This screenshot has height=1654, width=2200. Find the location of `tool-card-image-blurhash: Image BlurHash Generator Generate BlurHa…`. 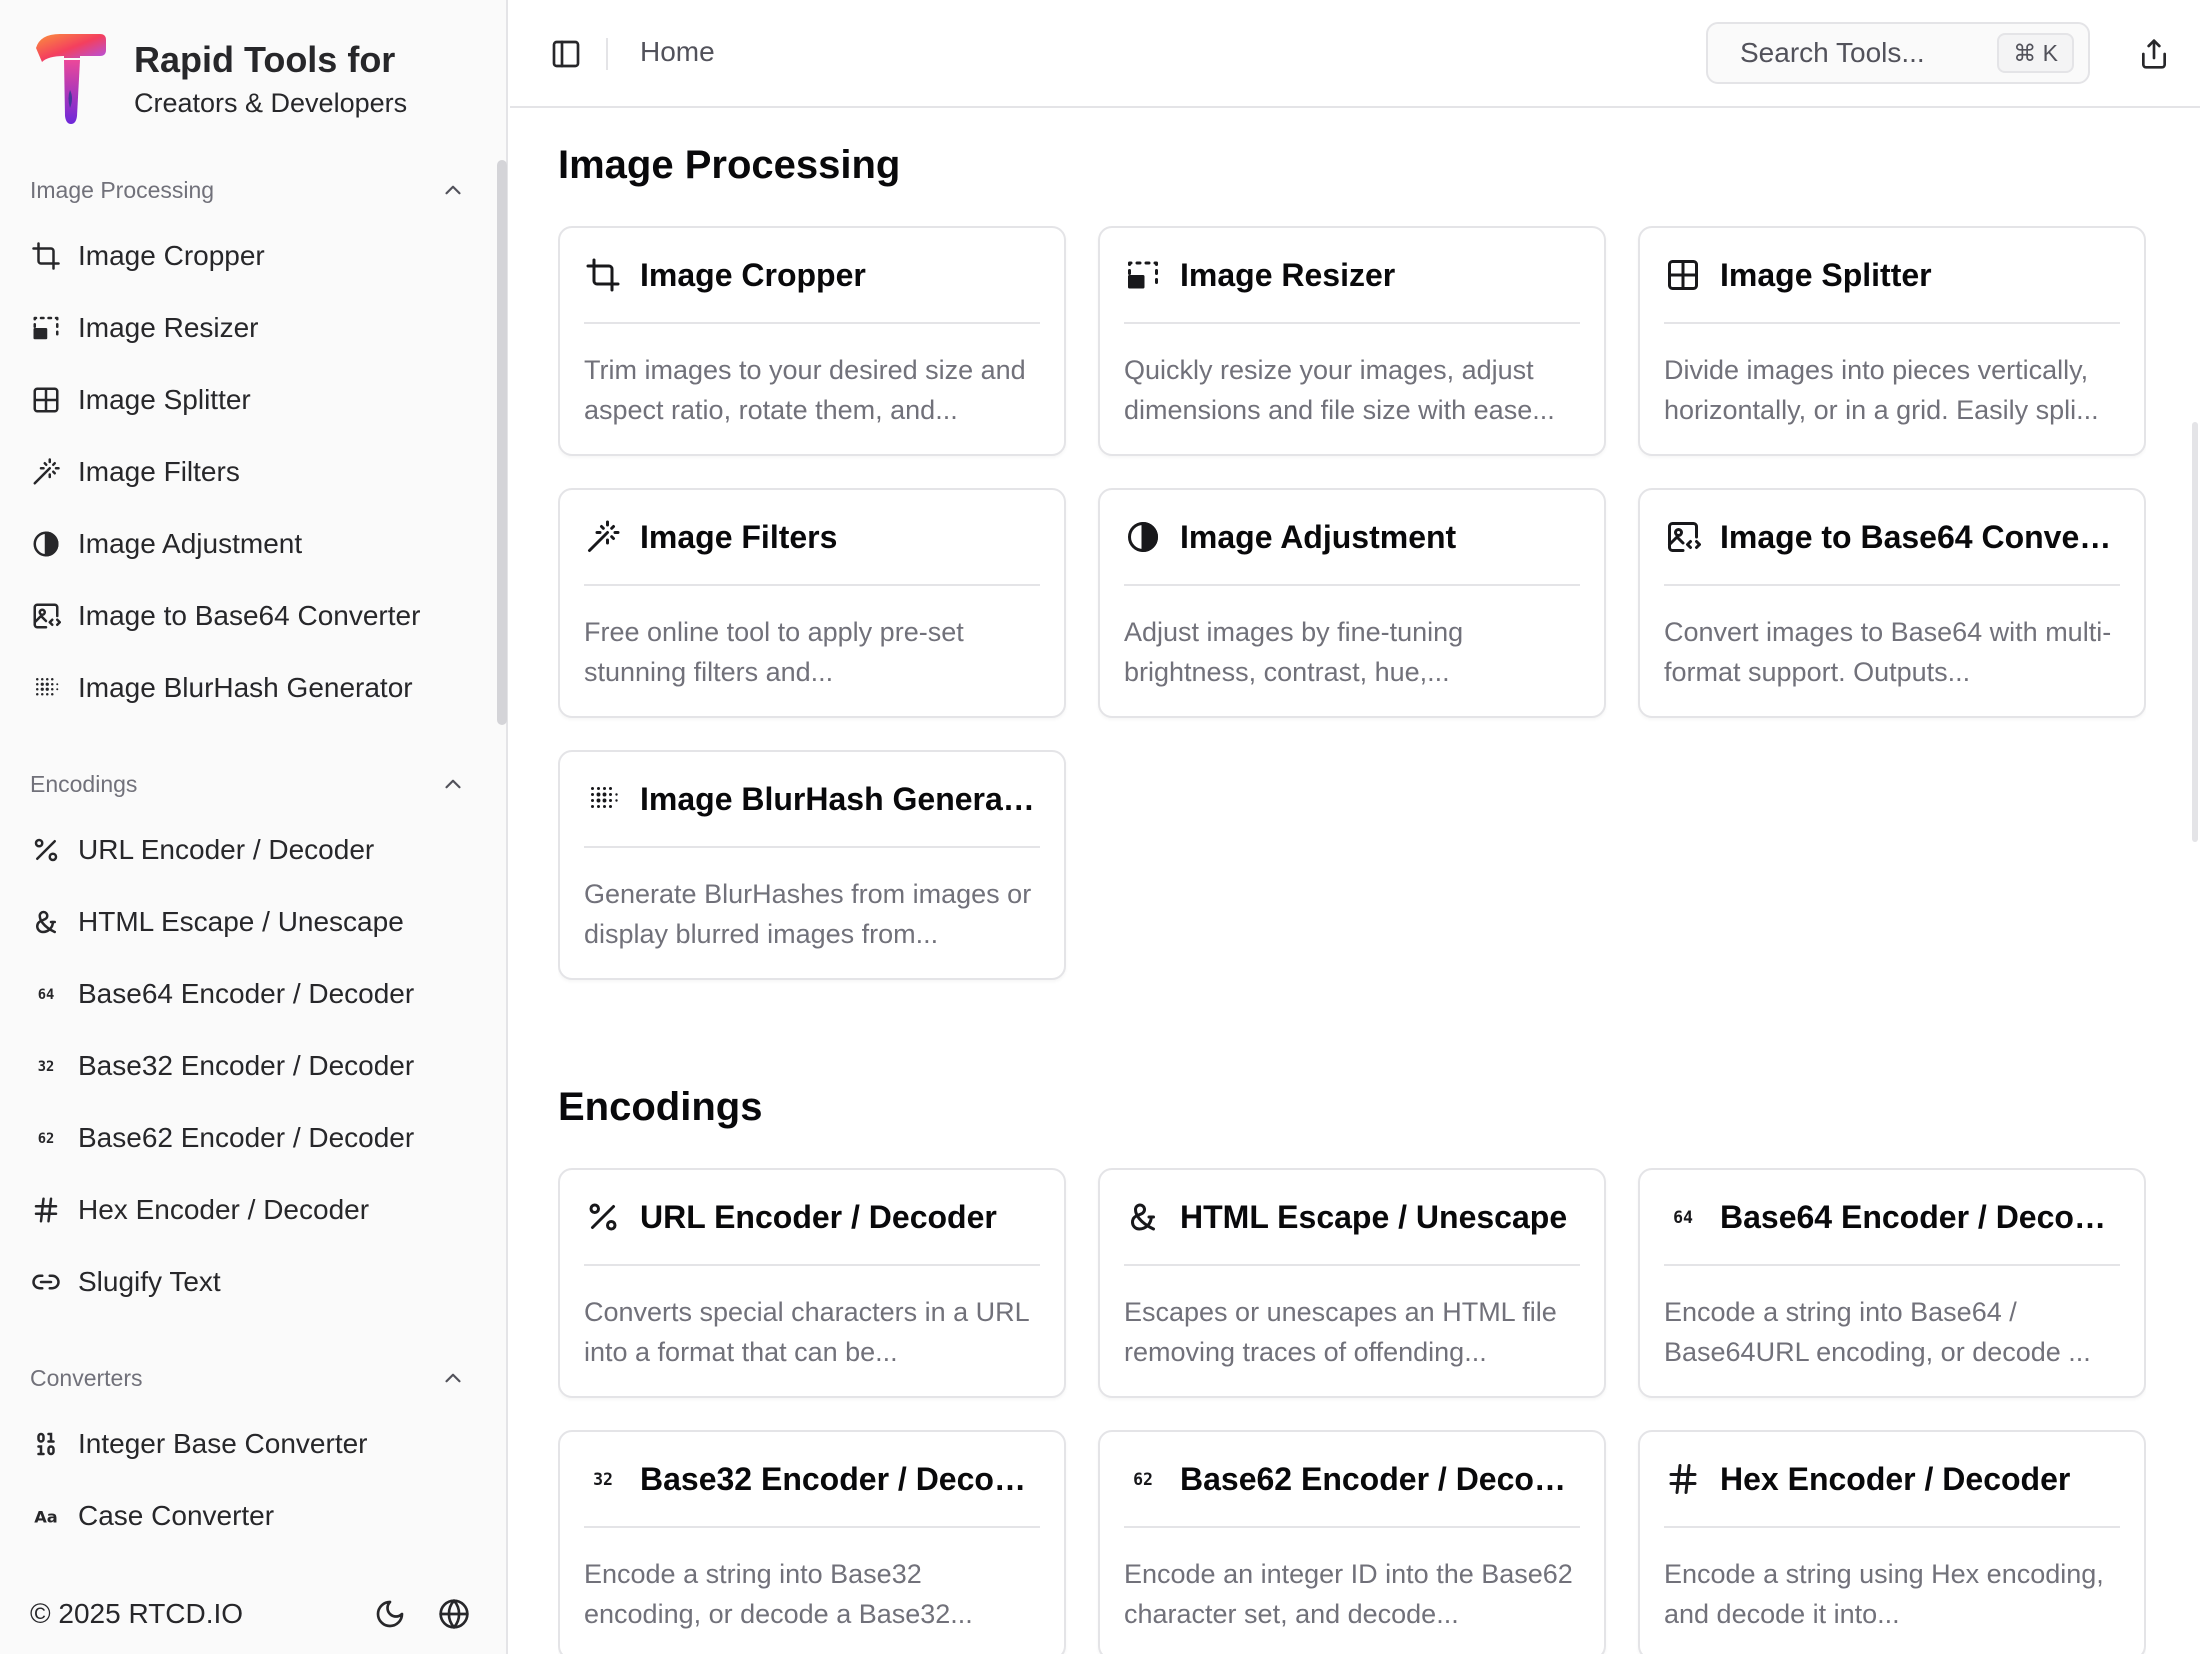

tool-card-image-blurhash: Image BlurHash Generator Generate BlurHa… is located at coordinates (812, 865).